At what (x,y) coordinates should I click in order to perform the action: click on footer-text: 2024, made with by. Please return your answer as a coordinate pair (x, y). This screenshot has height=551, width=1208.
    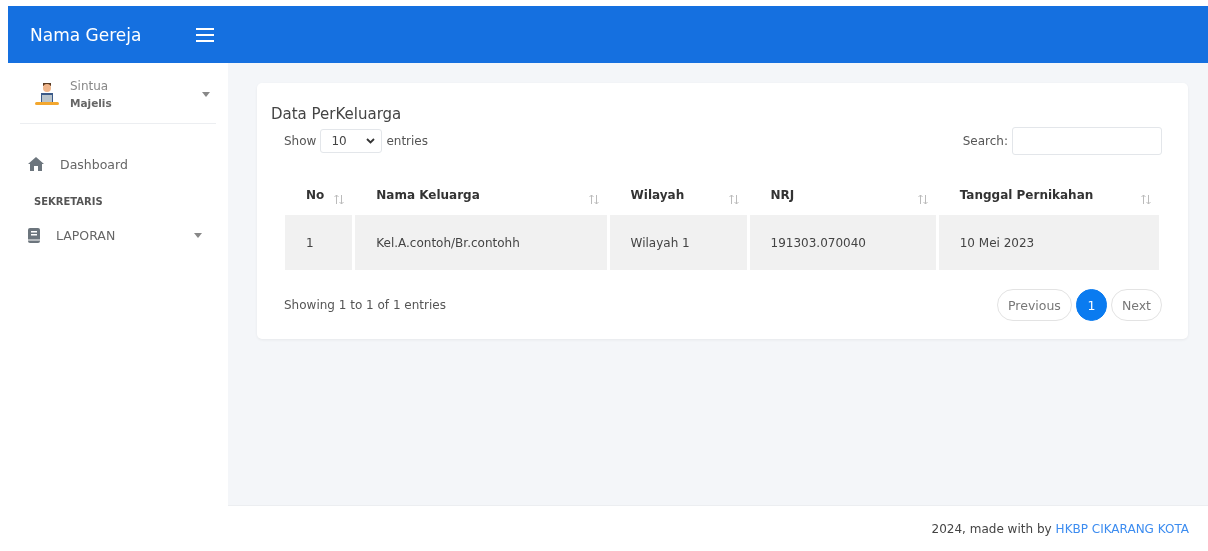
    Looking at the image, I should click on (991, 528).